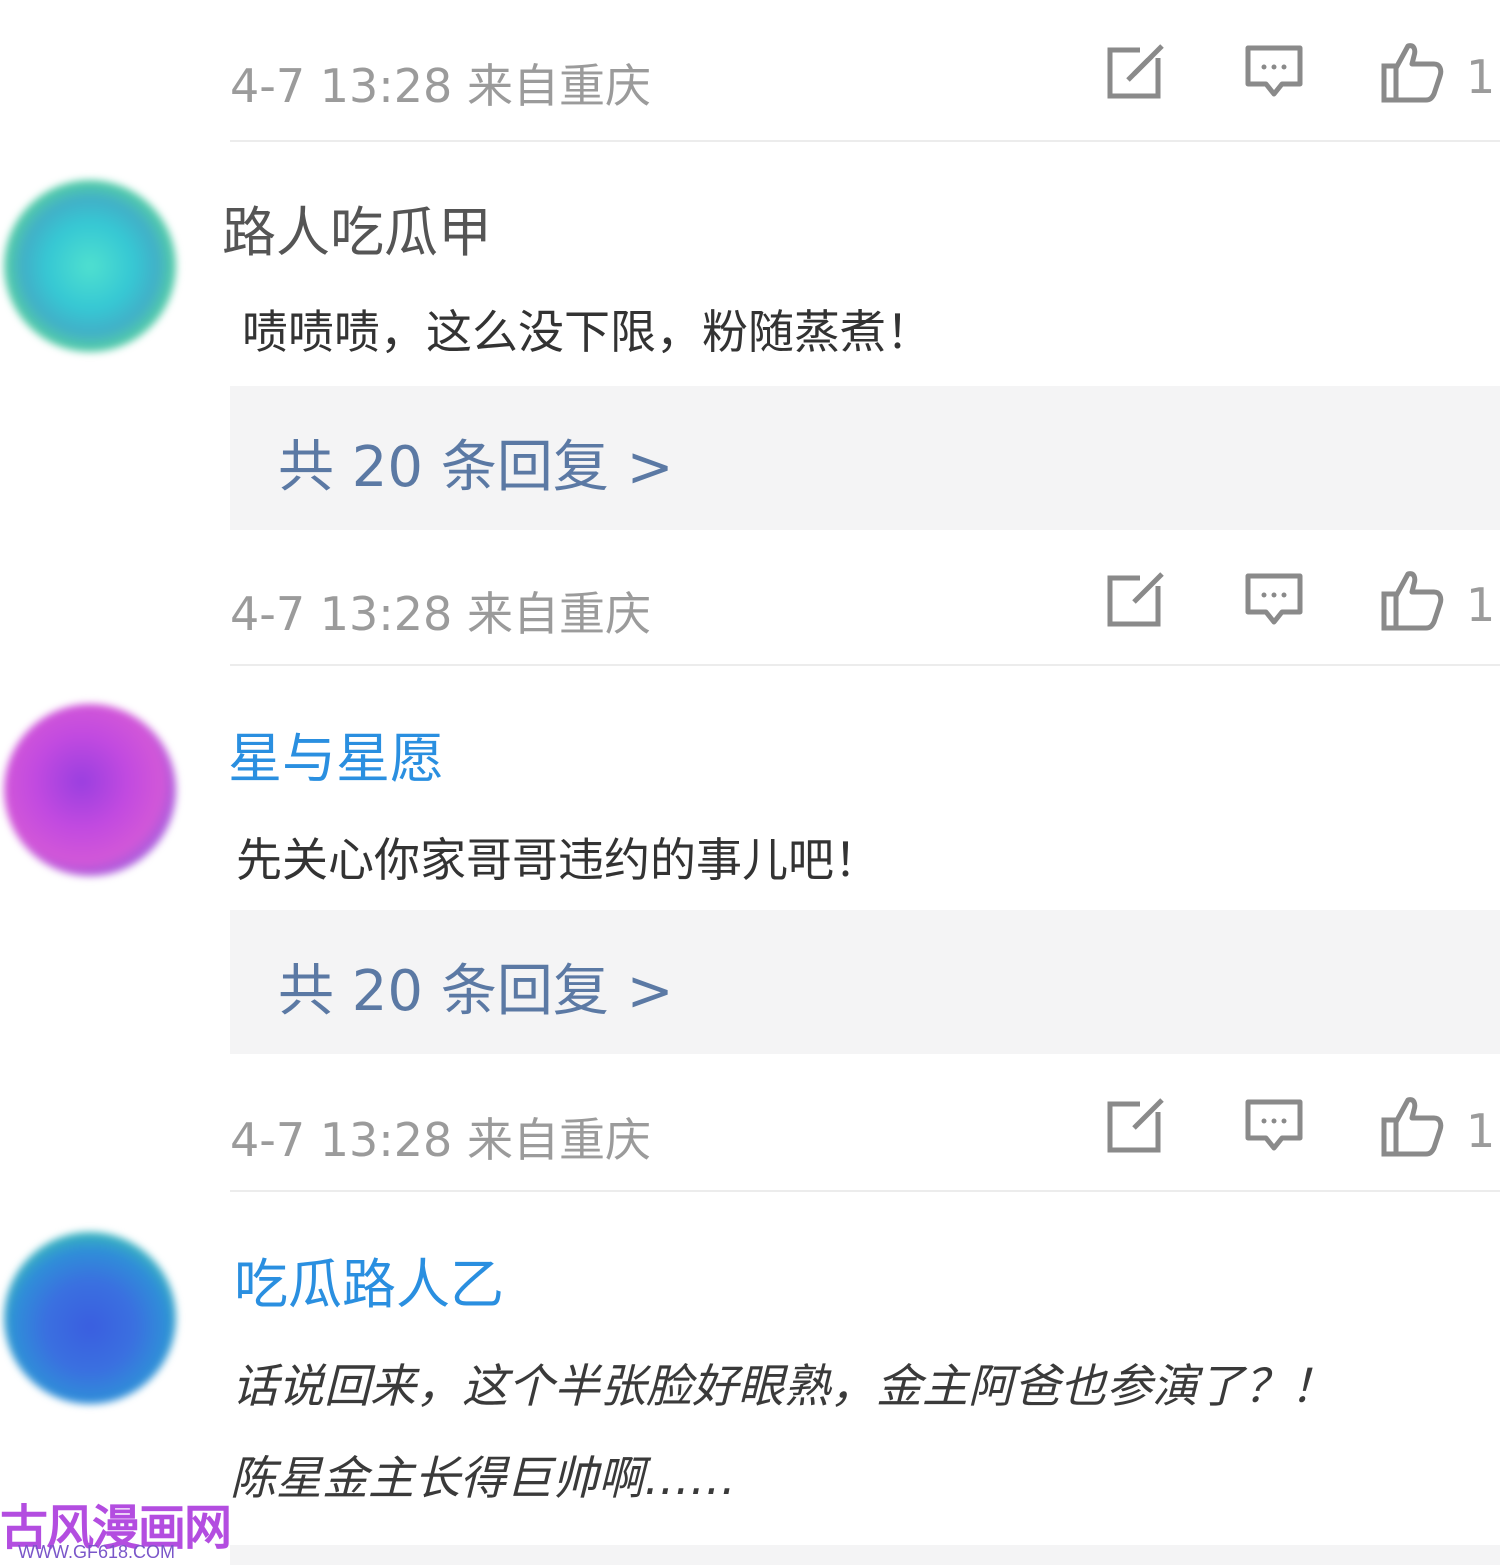 The height and width of the screenshot is (1565, 1500). Describe the element at coordinates (336, 753) in the screenshot. I see `username: 星与星愿` at that location.